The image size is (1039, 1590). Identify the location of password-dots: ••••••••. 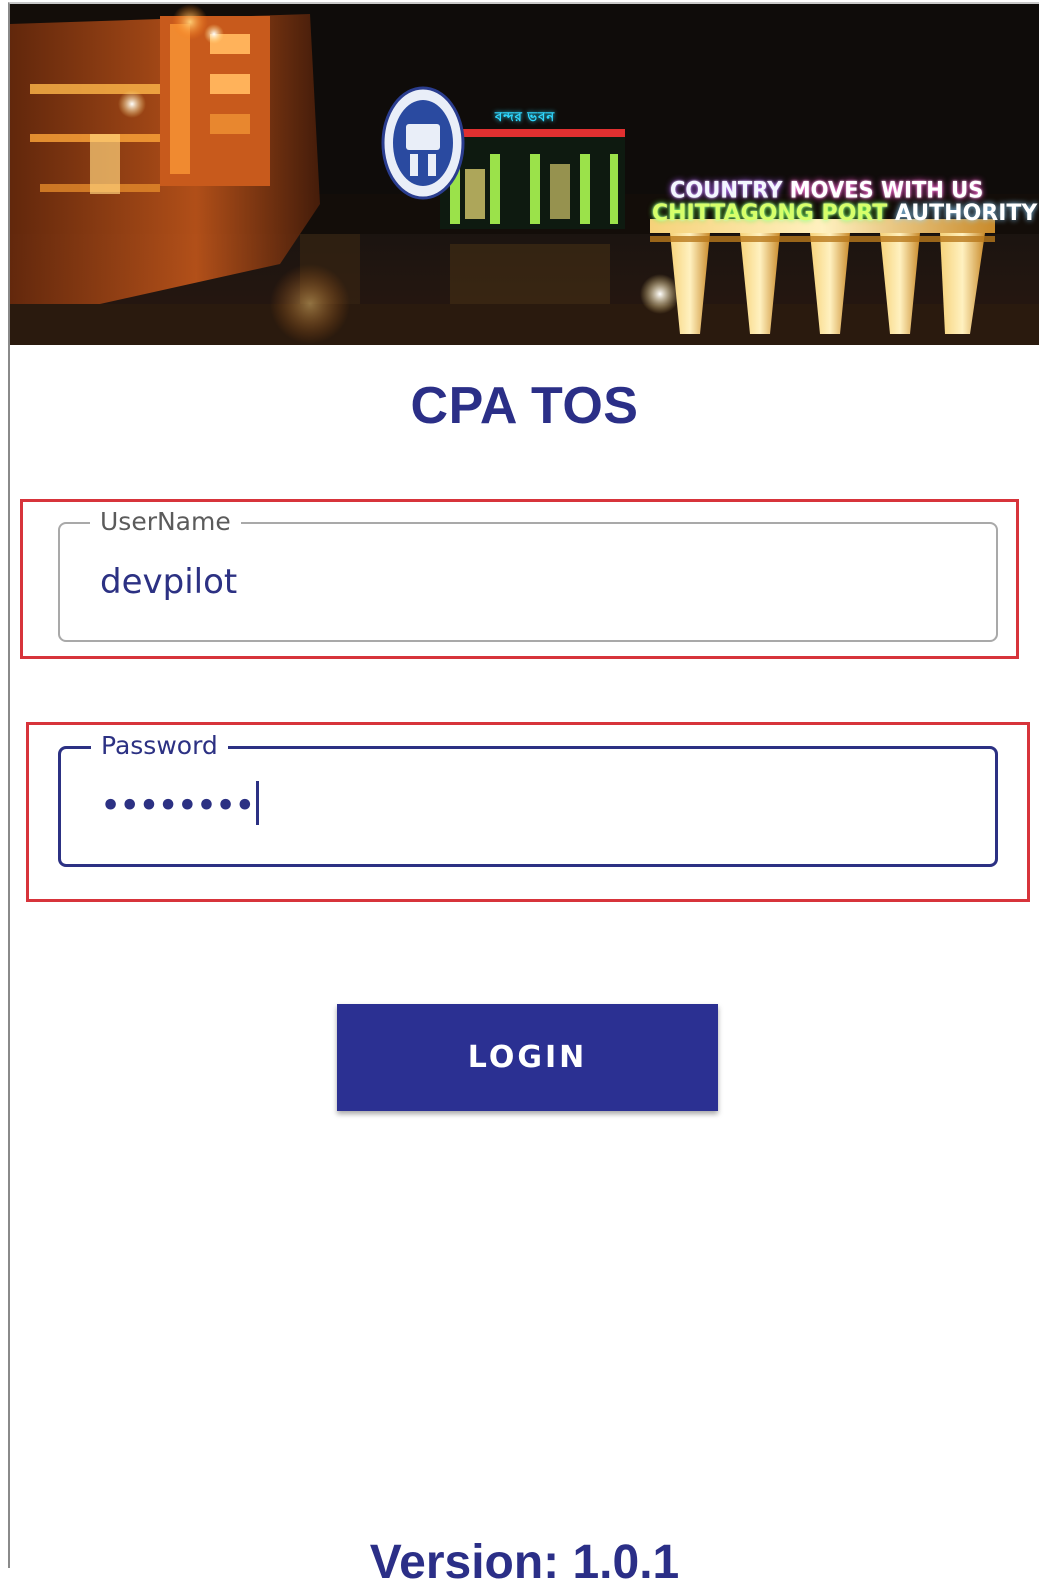
(178, 806).